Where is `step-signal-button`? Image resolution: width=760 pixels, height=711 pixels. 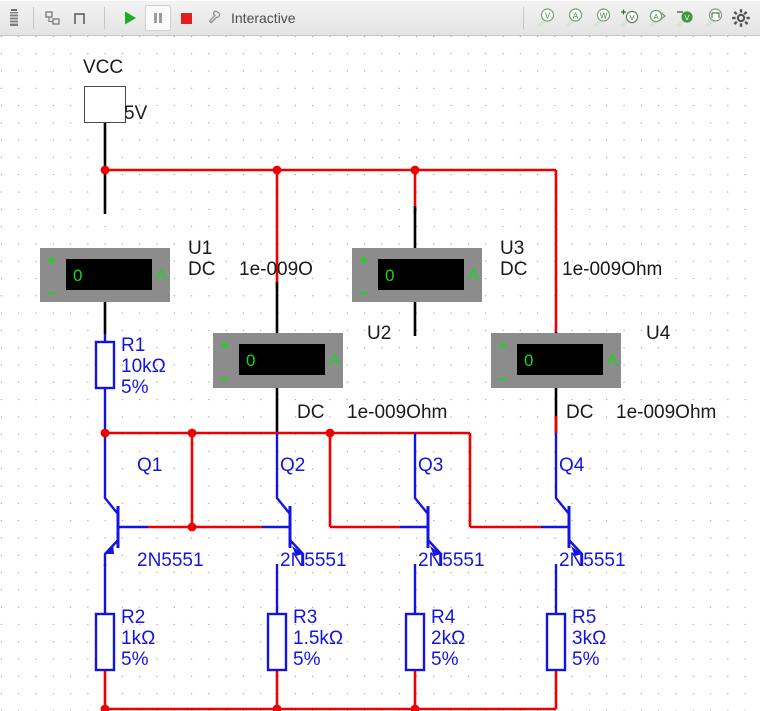 step-signal-button is located at coordinates (81, 18).